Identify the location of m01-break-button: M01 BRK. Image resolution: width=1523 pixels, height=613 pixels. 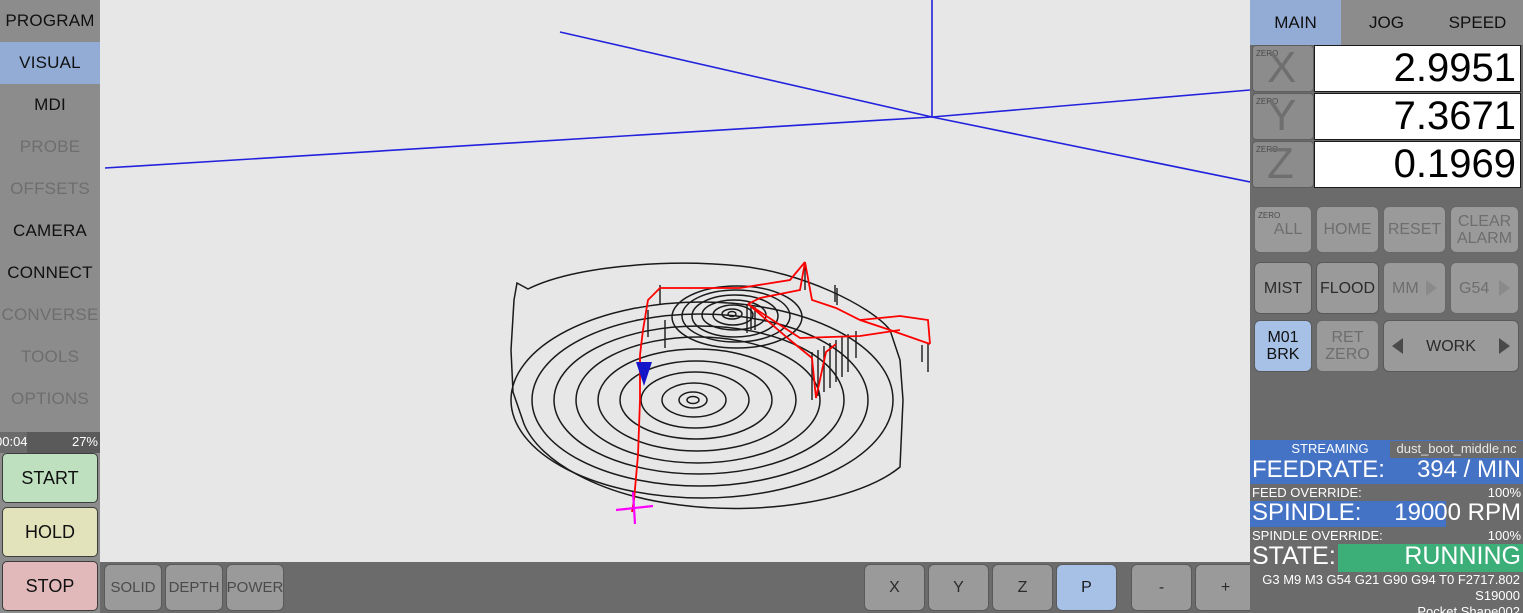
(1283, 346).